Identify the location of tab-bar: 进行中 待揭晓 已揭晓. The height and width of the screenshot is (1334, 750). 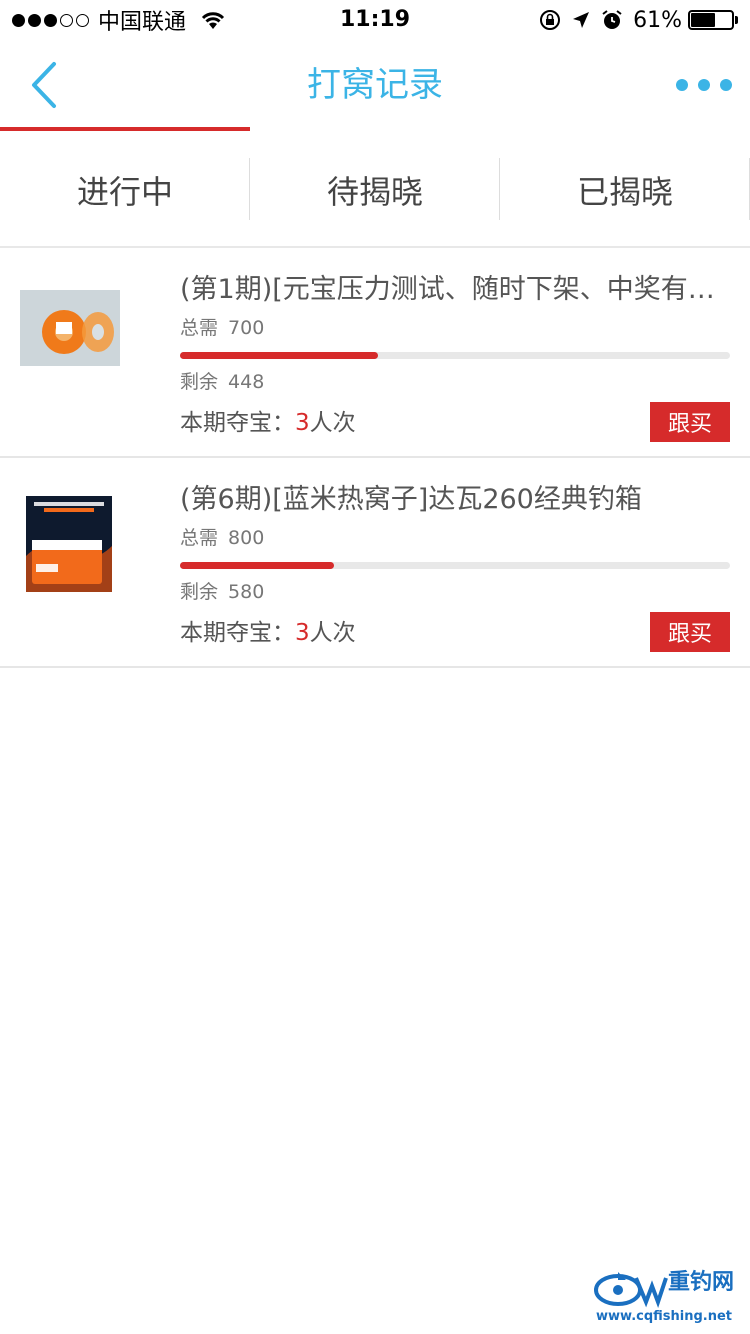
(375, 190).